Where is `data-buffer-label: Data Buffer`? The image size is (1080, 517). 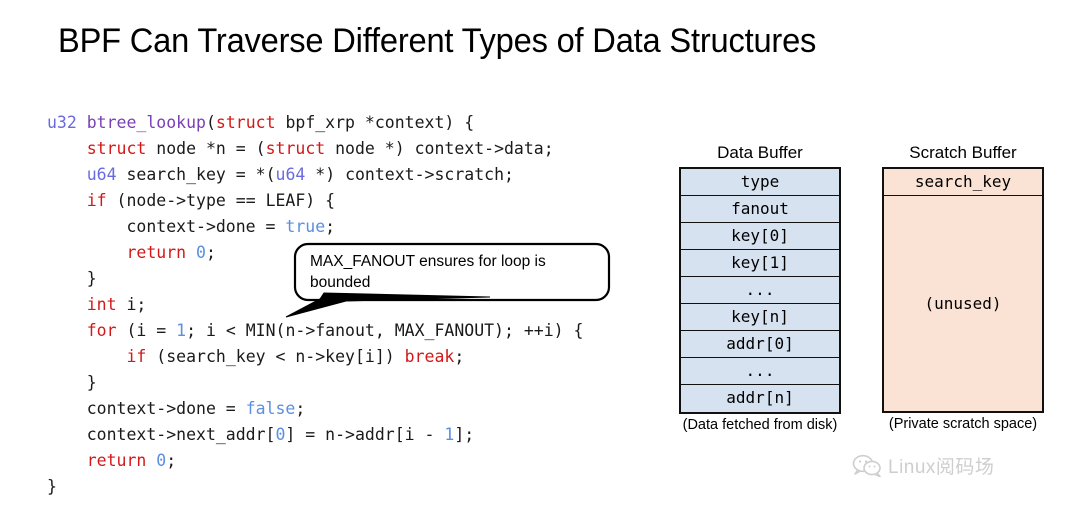
data-buffer-label: Data Buffer is located at coordinates (760, 152).